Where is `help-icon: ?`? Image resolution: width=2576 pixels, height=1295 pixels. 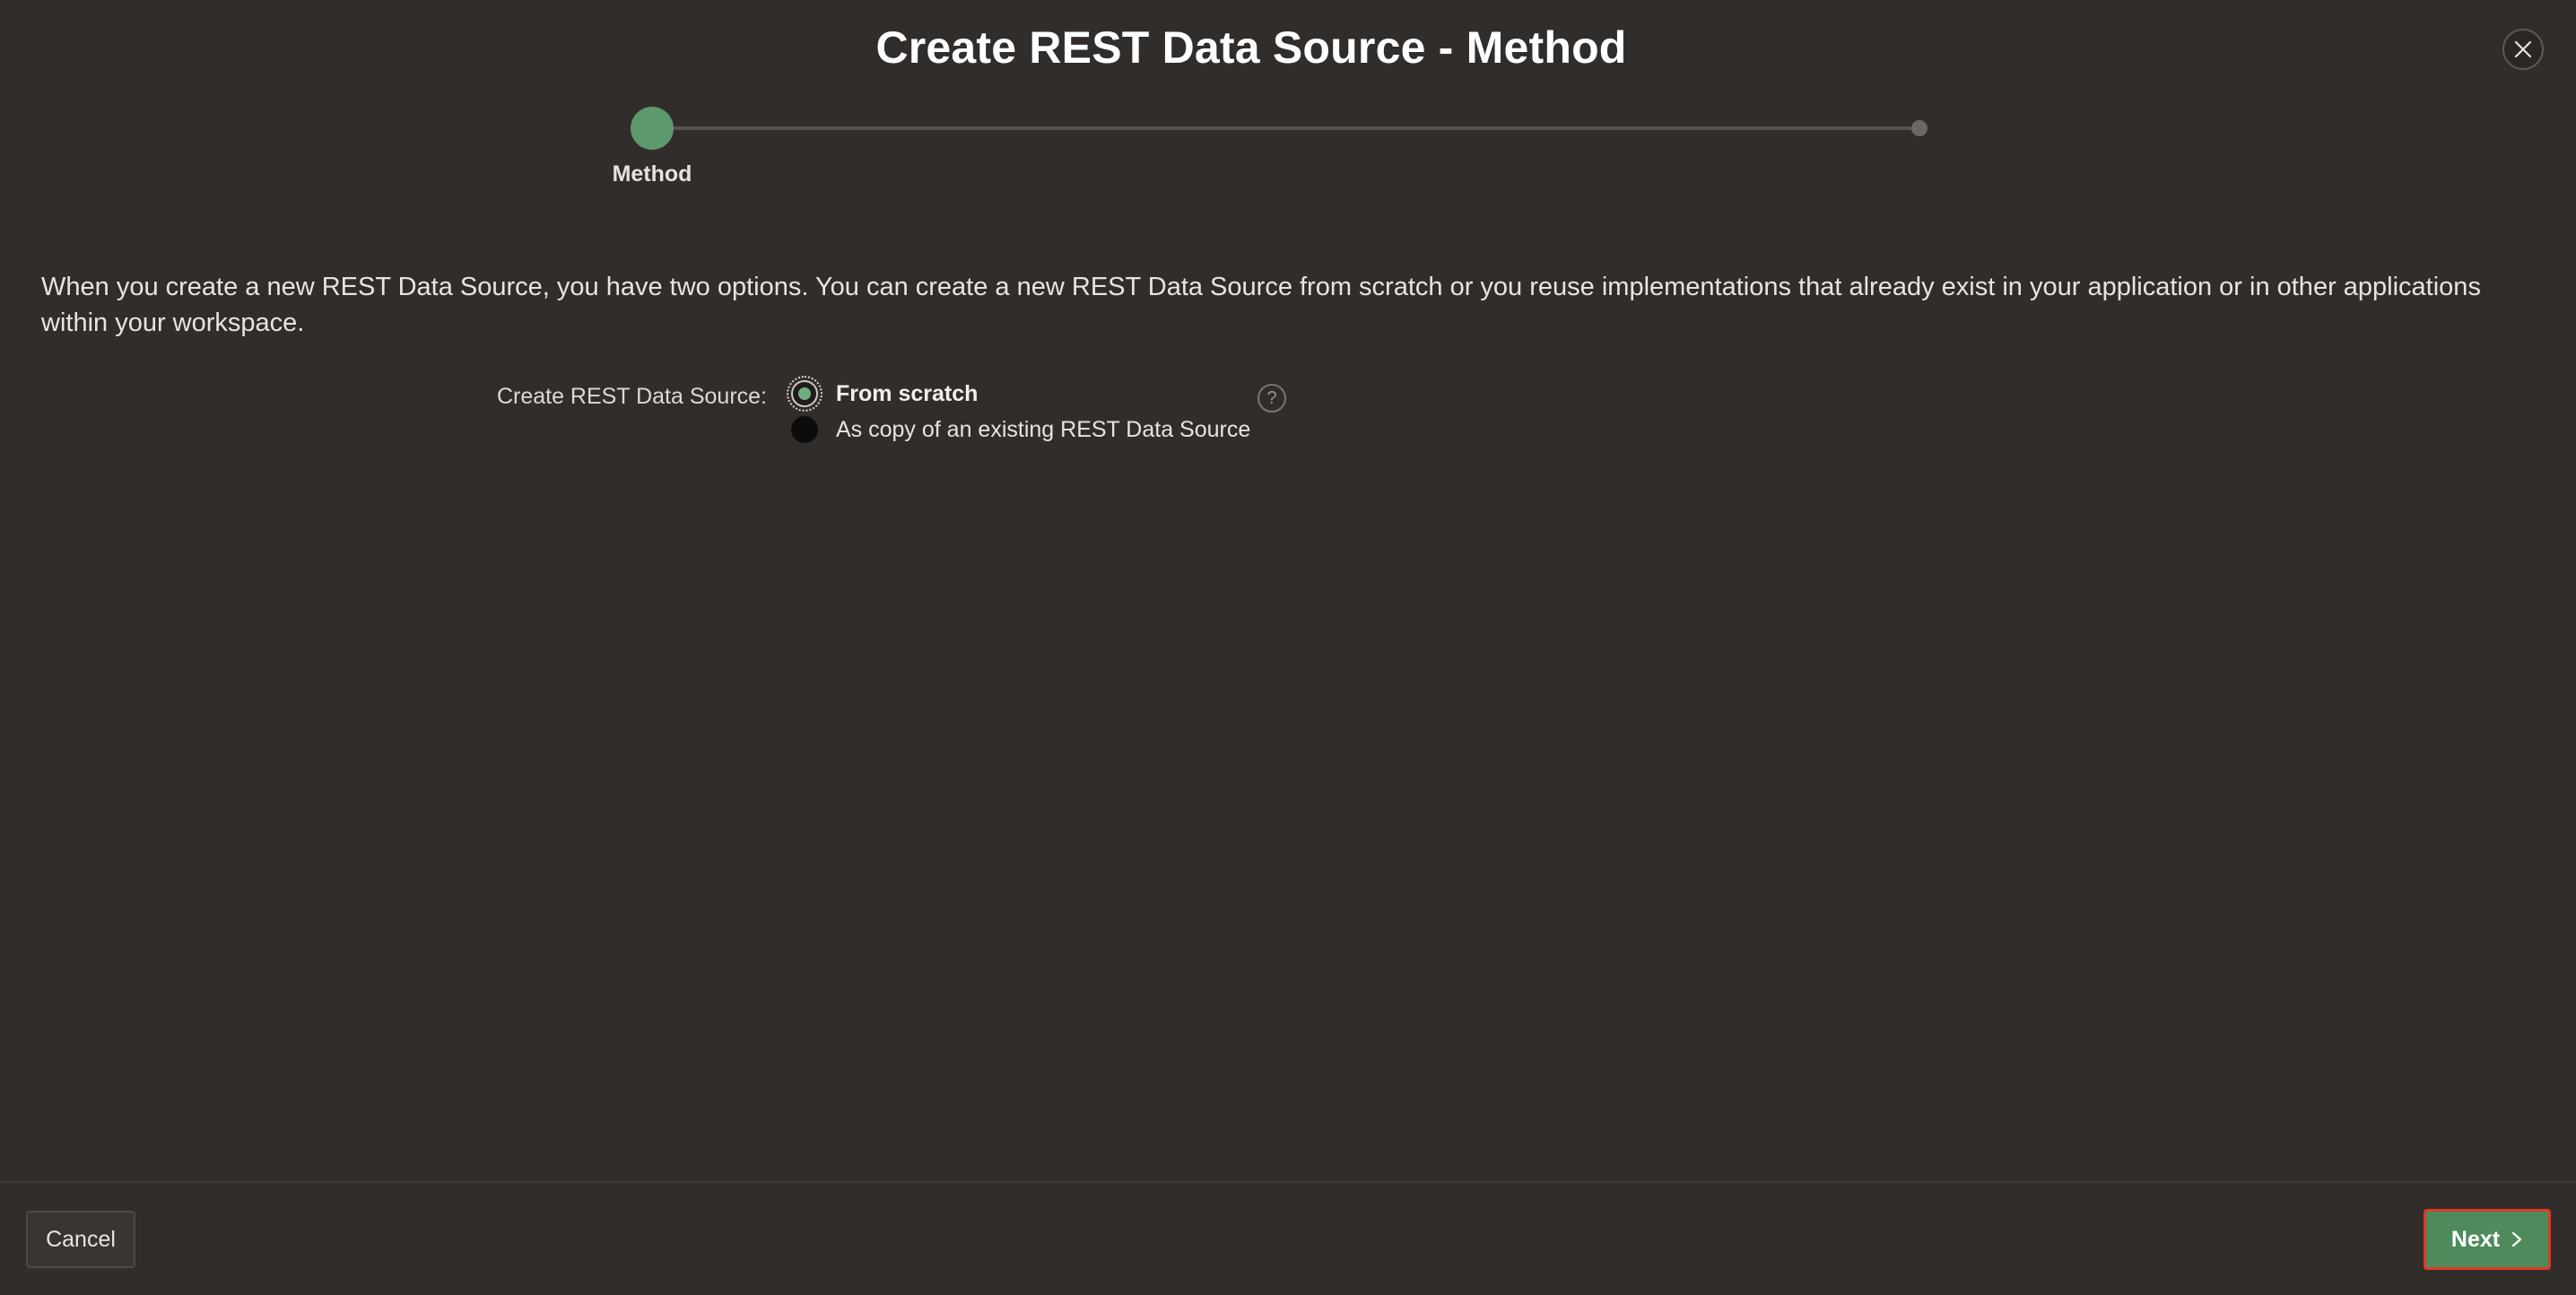
help-icon: ? is located at coordinates (1272, 398).